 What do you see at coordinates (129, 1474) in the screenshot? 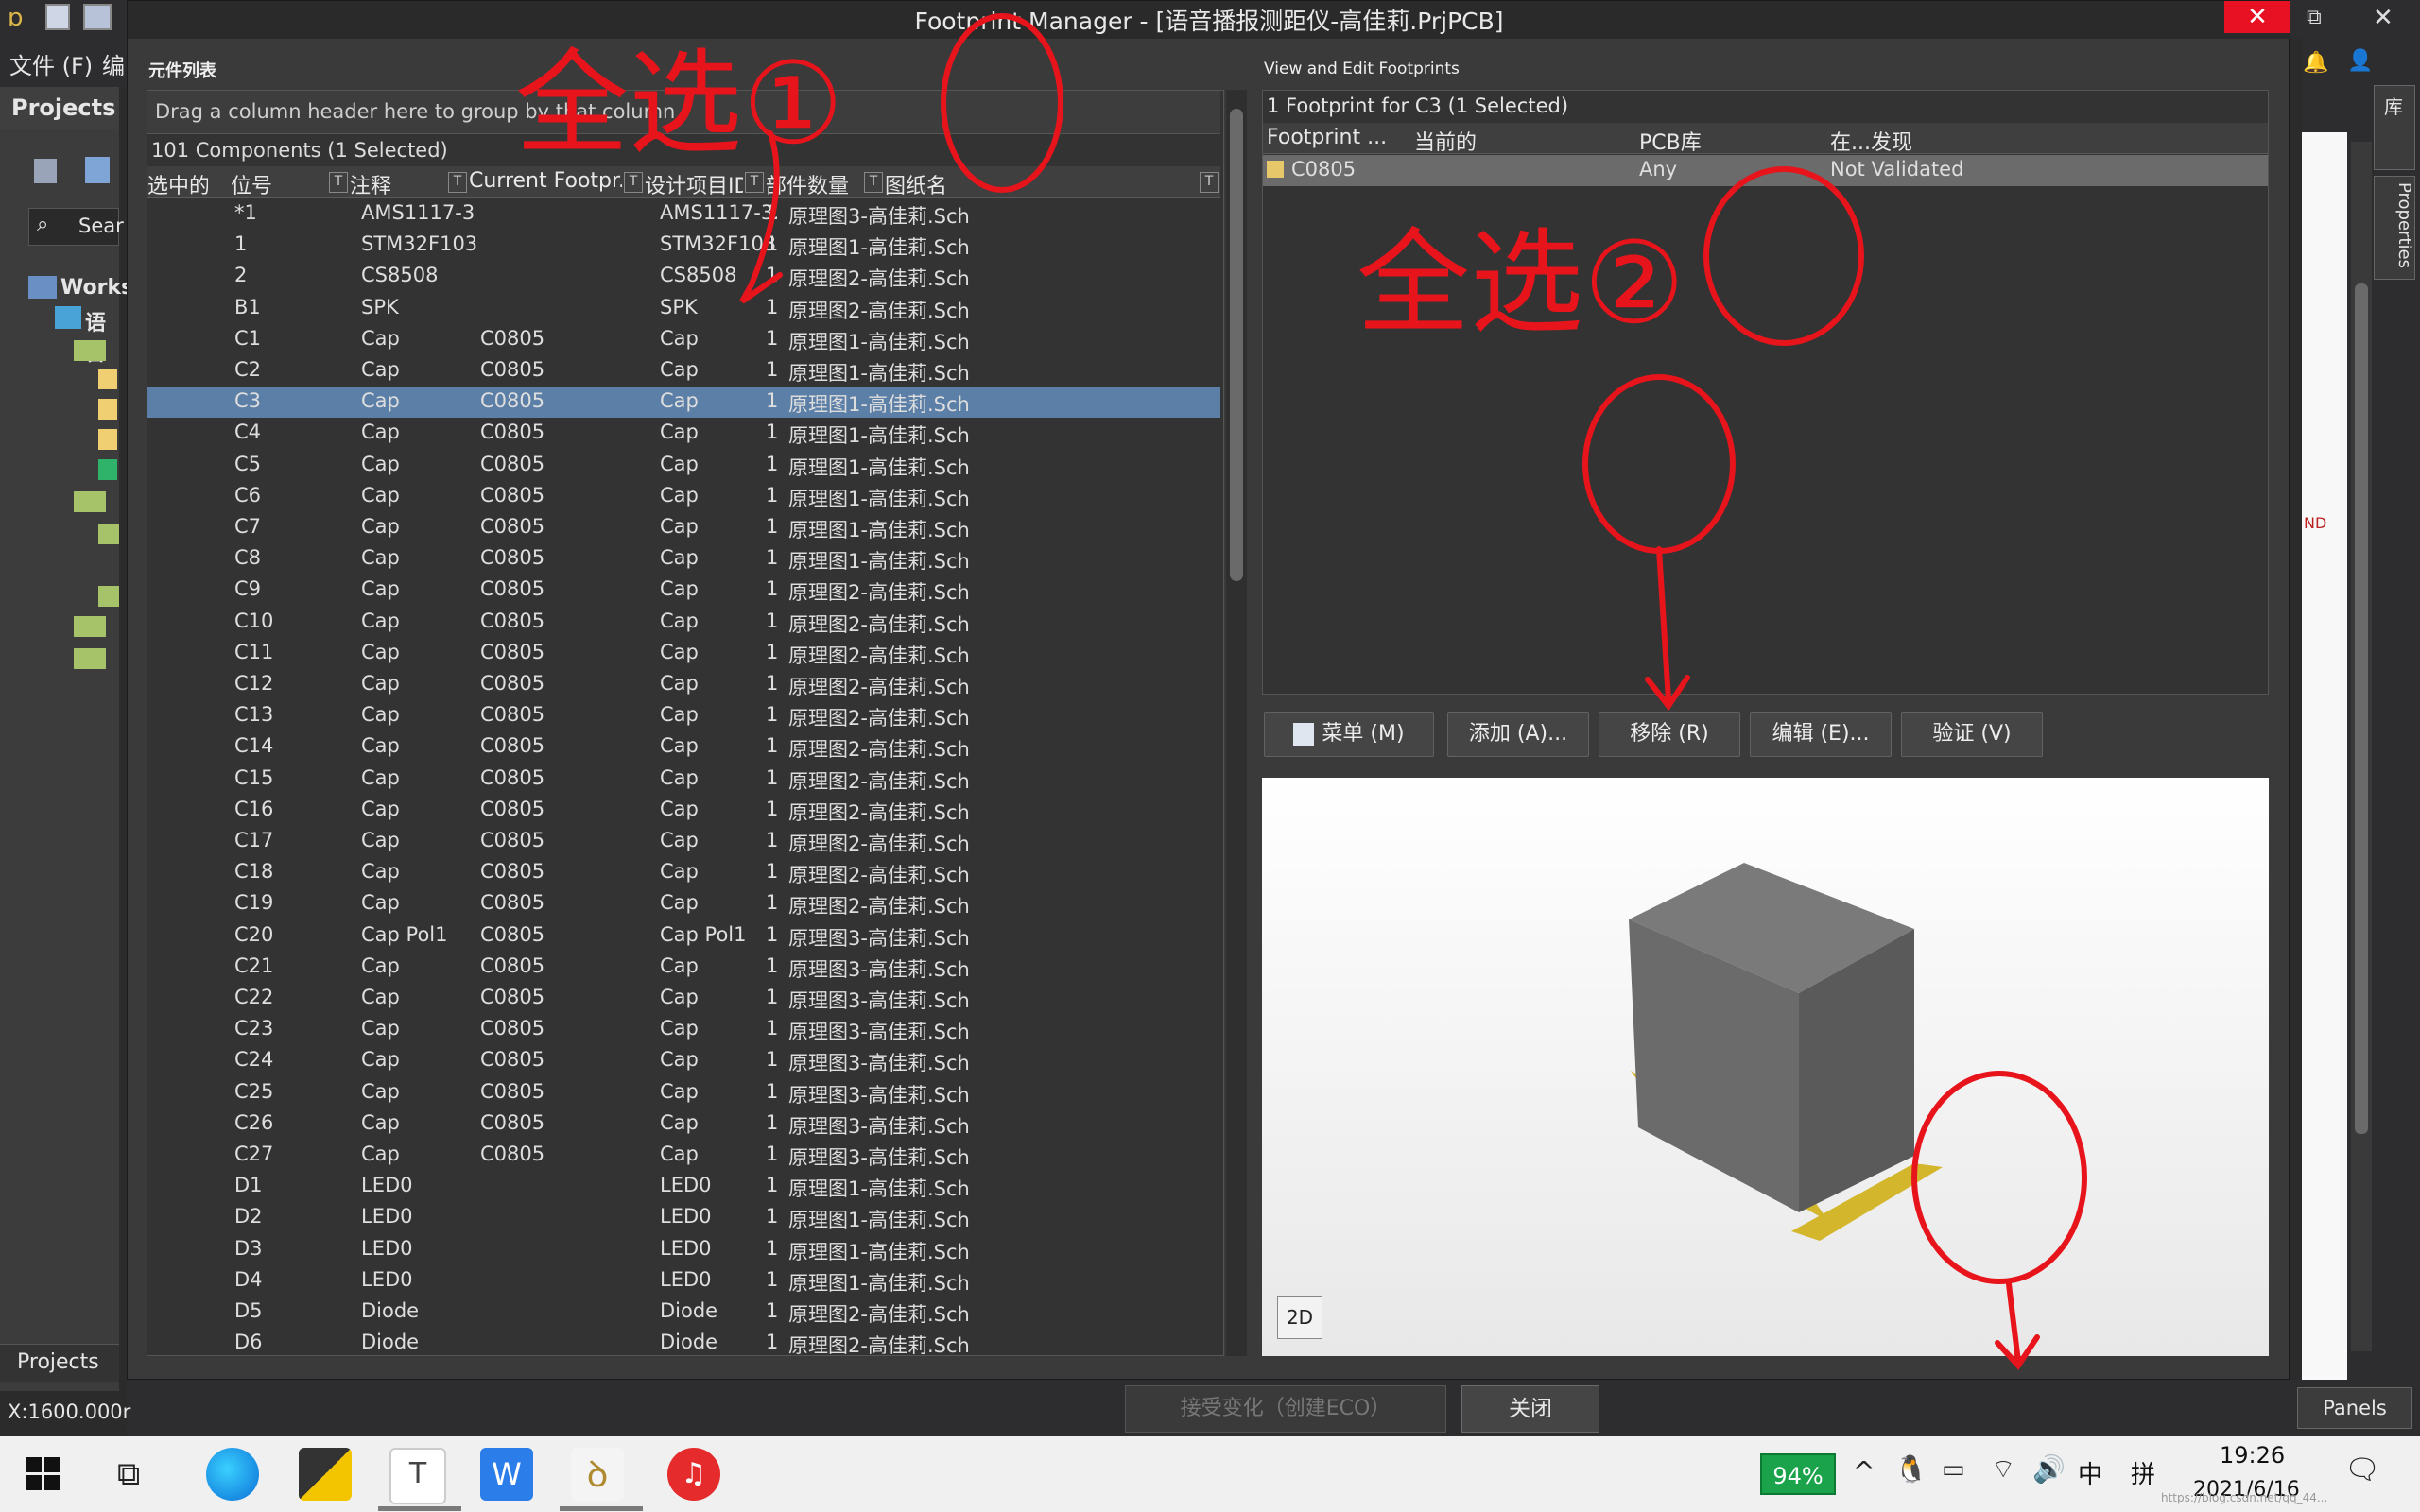
I see `task-view-icon: ⧉` at bounding box center [129, 1474].